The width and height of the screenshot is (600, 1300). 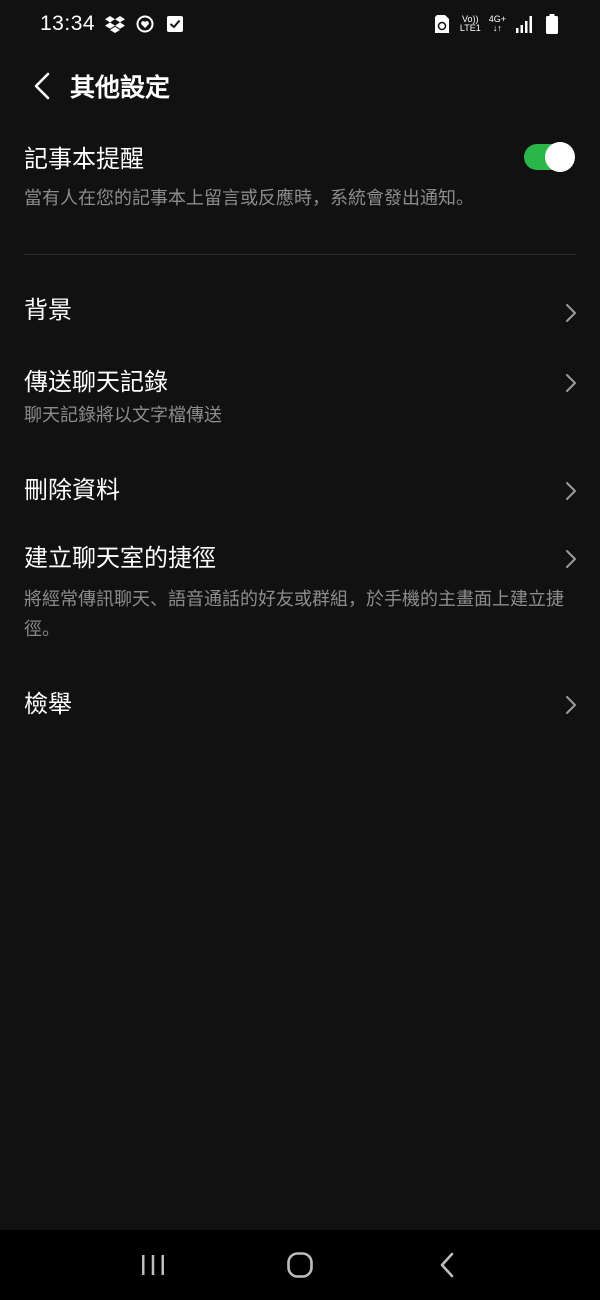 What do you see at coordinates (442, 24) in the screenshot?
I see `recycle-sim-icon` at bounding box center [442, 24].